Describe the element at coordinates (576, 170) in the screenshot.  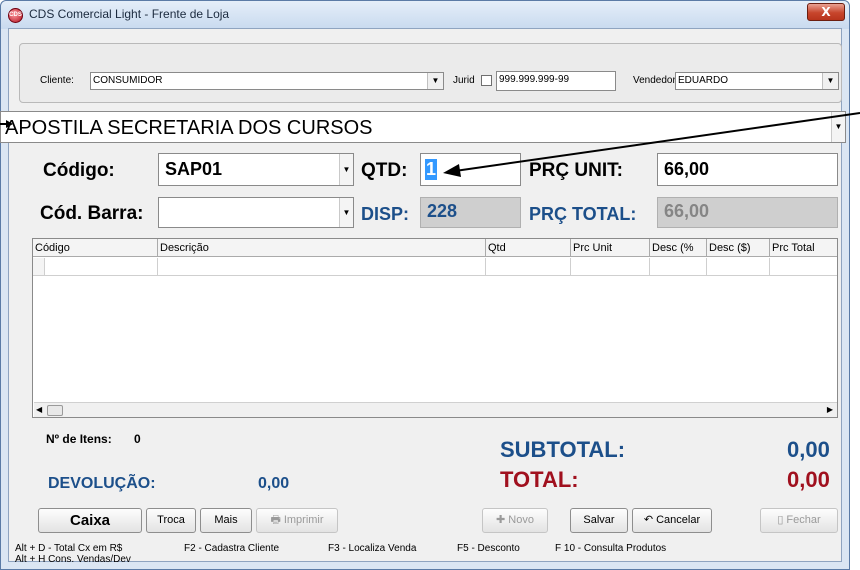
I see `prc-unit-label: PRÇ UNIT:` at that location.